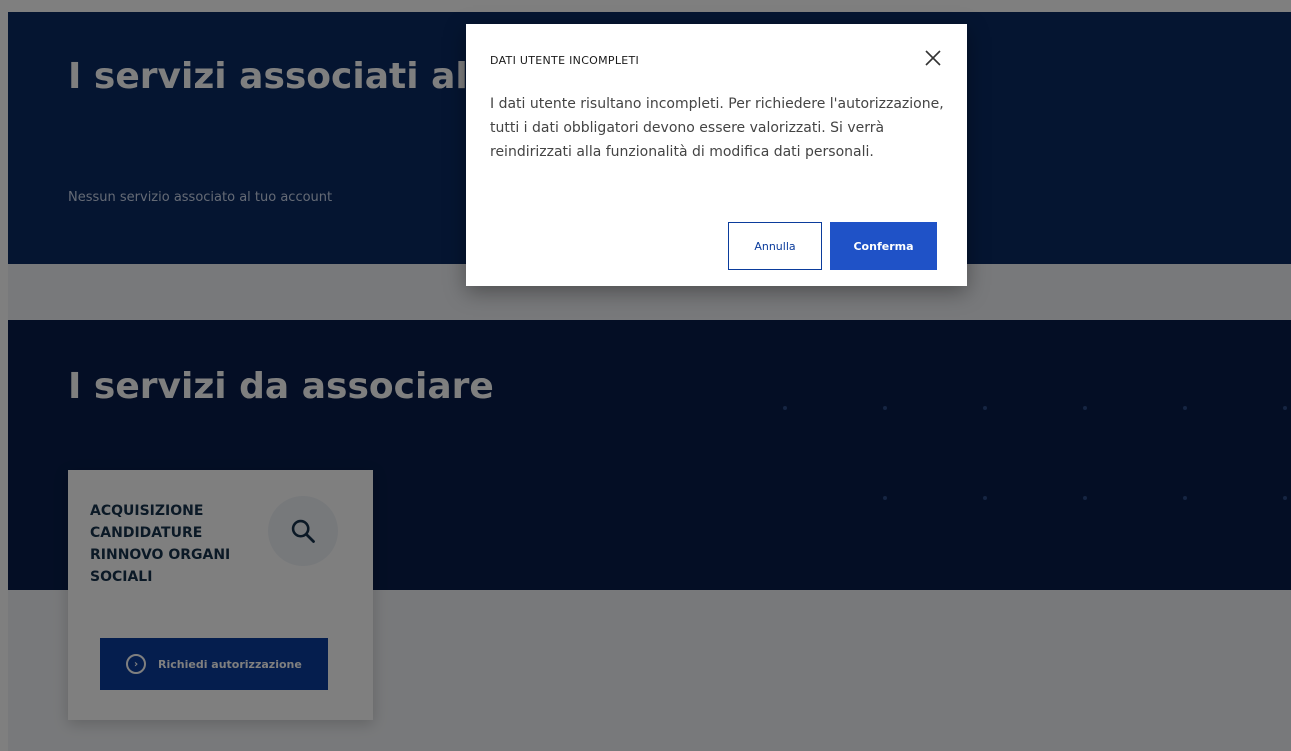 This screenshot has height=751, width=1291. What do you see at coordinates (883, 246) in the screenshot?
I see `confirm-button: Conferma` at bounding box center [883, 246].